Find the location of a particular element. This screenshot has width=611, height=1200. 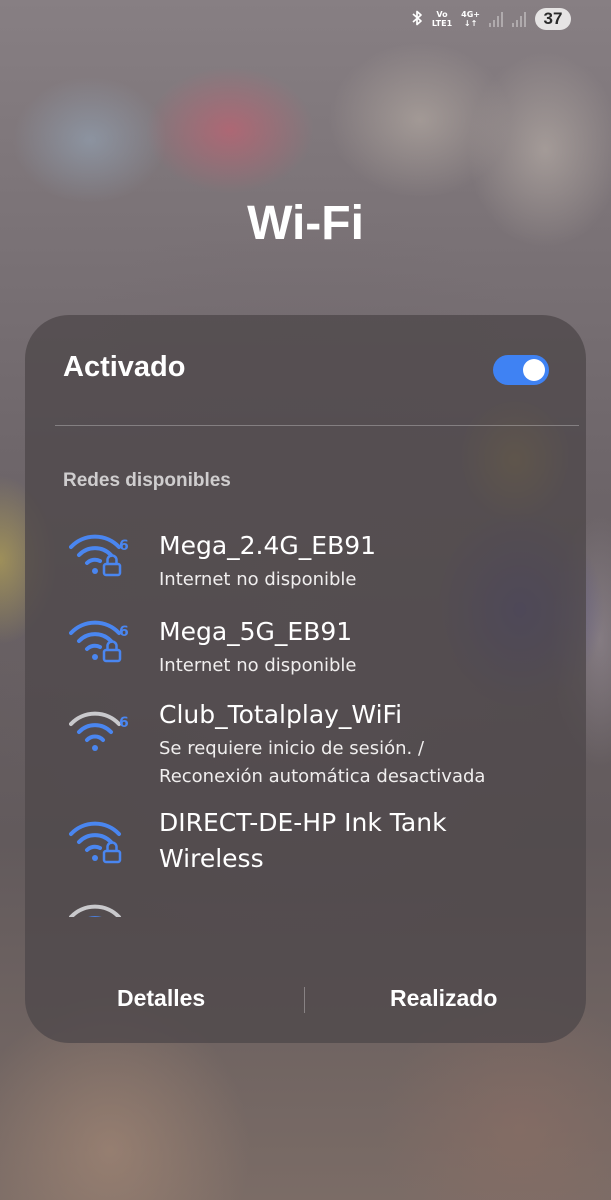

signal-strength-1-icon is located at coordinates (496, 19).